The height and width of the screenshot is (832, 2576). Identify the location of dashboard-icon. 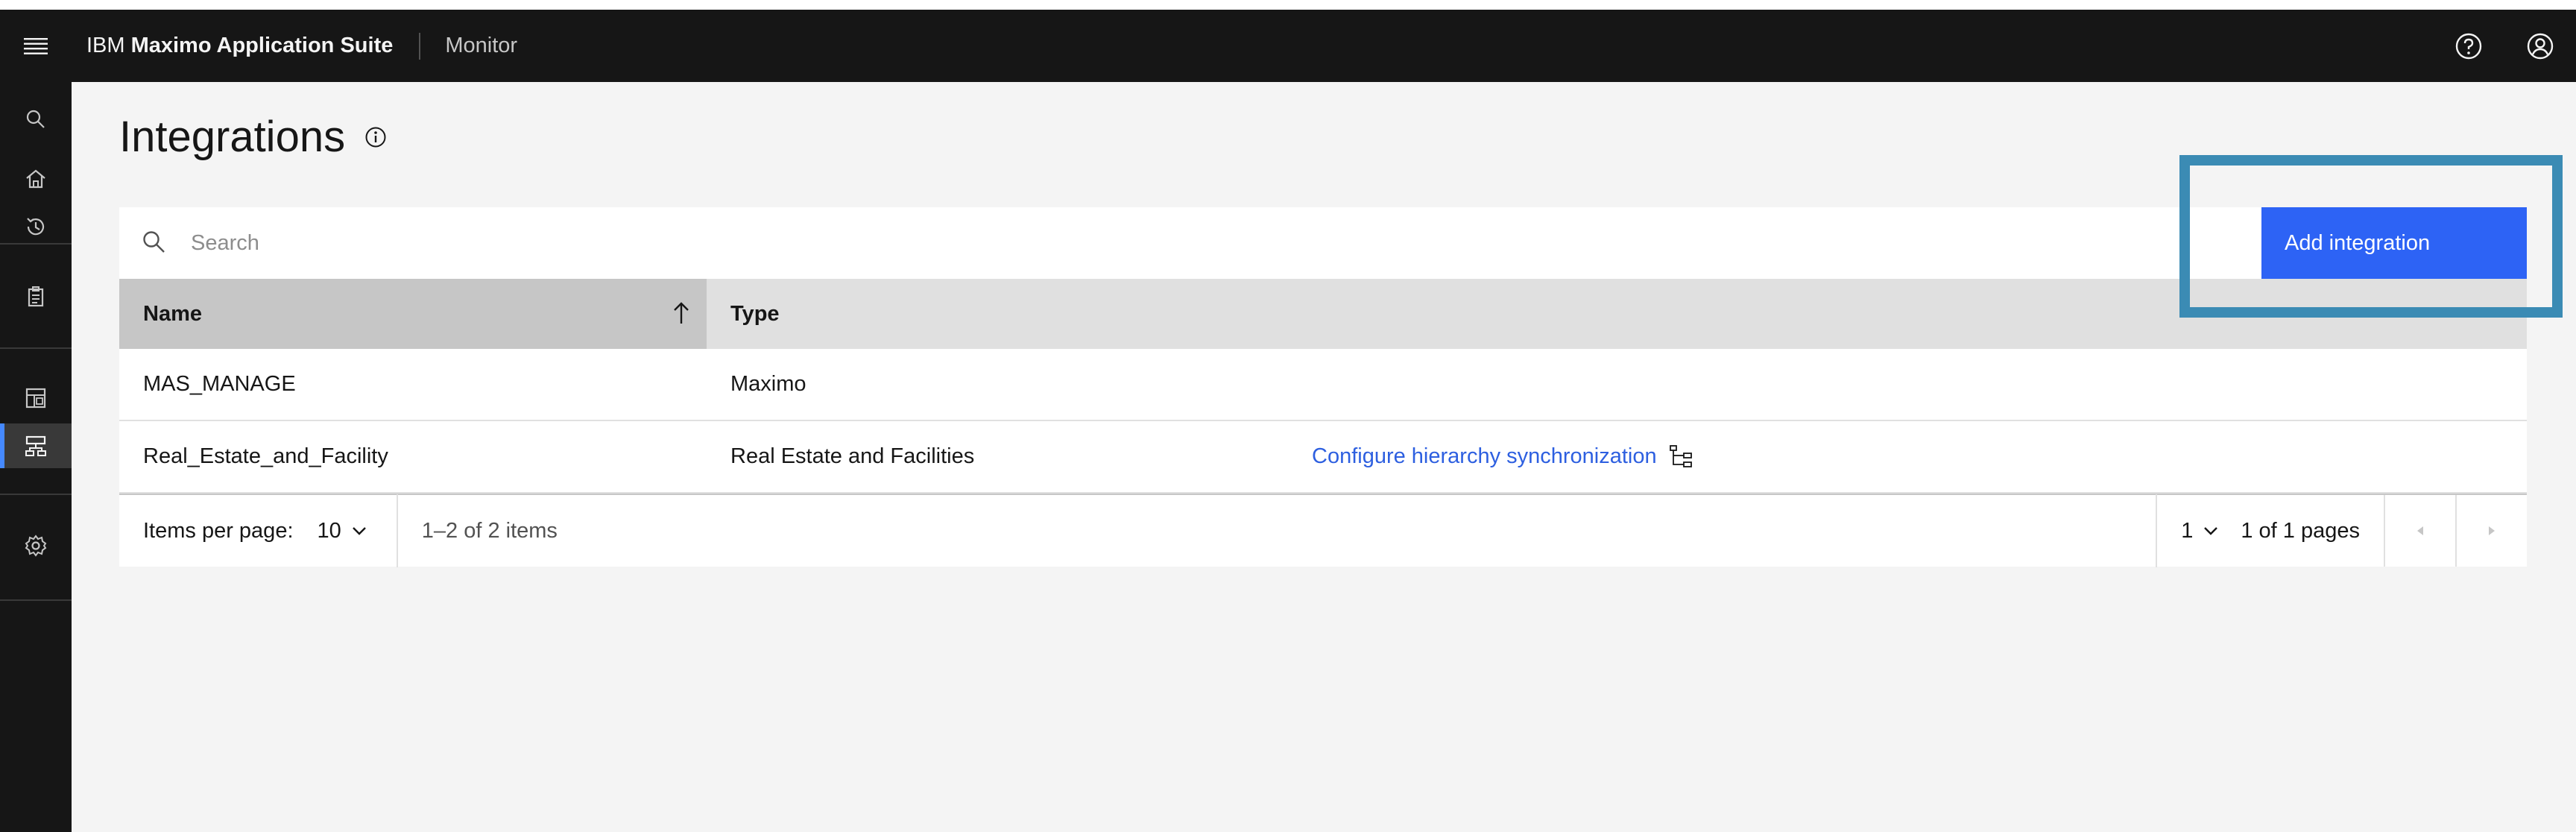
(35, 398).